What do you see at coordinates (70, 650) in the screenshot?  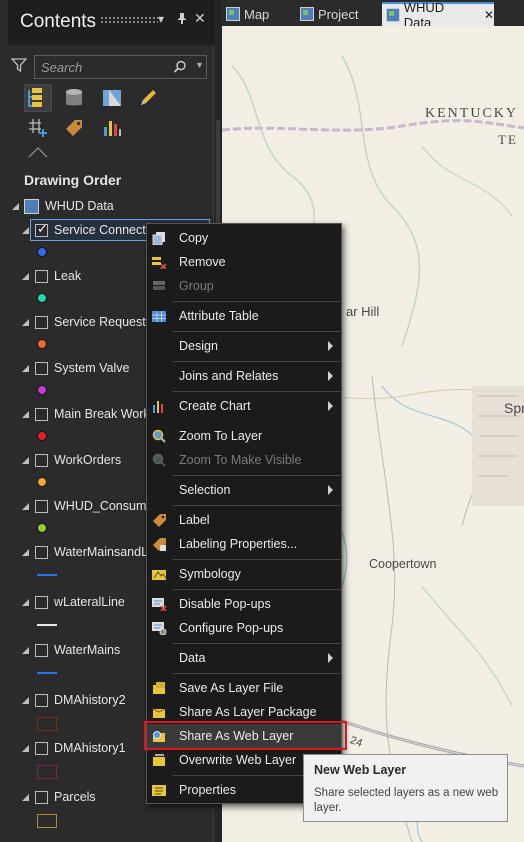 I see `layer-row: WaterMains` at bounding box center [70, 650].